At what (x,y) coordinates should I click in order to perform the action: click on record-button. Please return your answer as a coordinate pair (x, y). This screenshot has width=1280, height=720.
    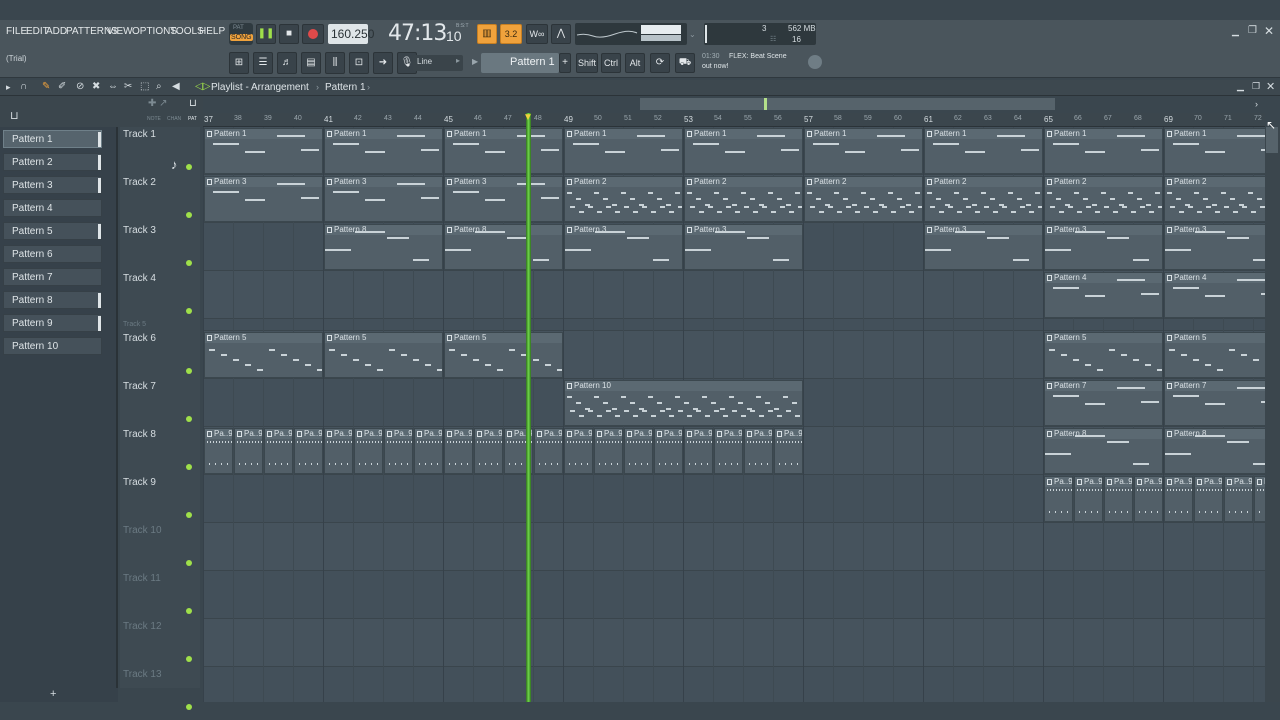
    Looking at the image, I should click on (313, 34).